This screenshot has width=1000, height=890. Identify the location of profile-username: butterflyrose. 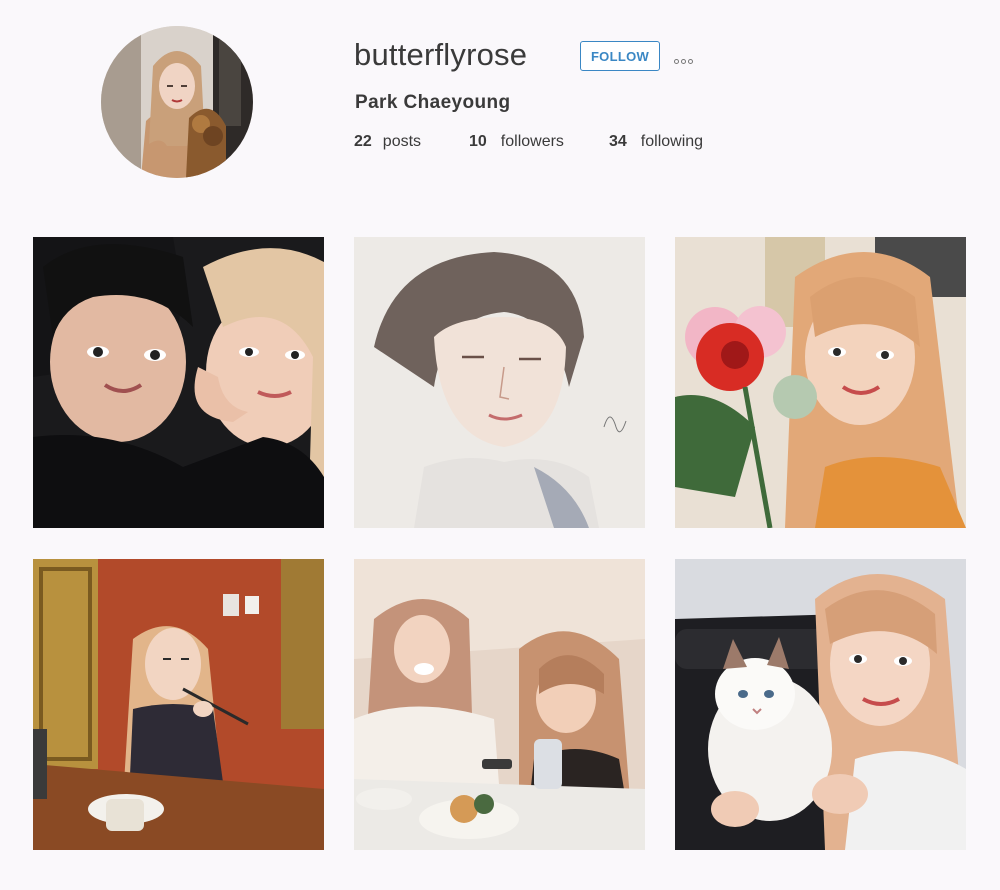
(441, 54).